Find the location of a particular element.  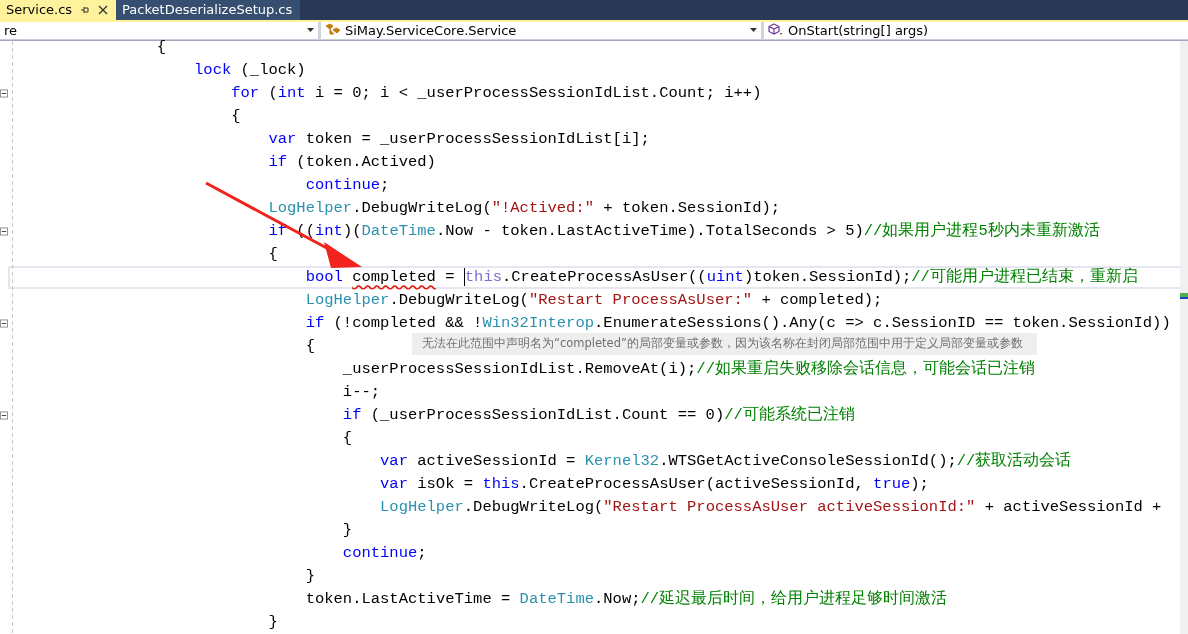

code-line: for (int i = 0; i < _userProcessSessionIdList.Count; i++) is located at coordinates (496, 93).